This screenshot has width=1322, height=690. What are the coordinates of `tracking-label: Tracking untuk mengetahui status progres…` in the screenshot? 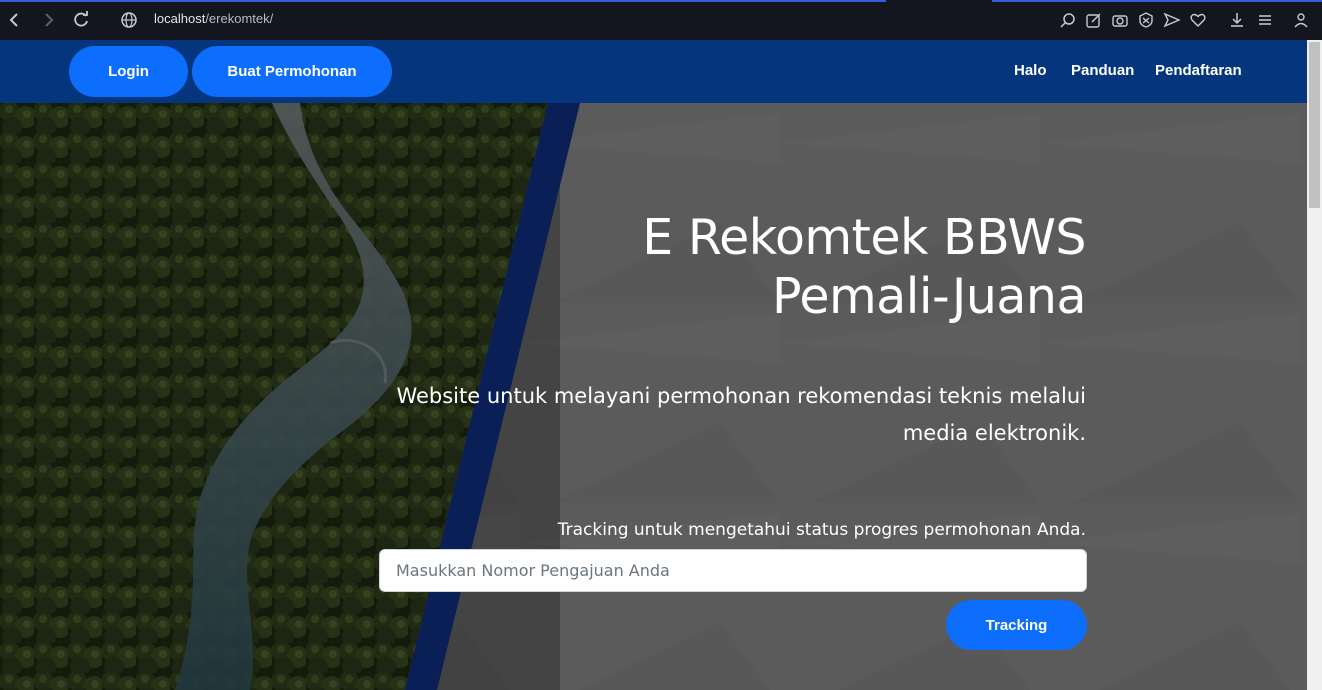 It's located at (821, 530).